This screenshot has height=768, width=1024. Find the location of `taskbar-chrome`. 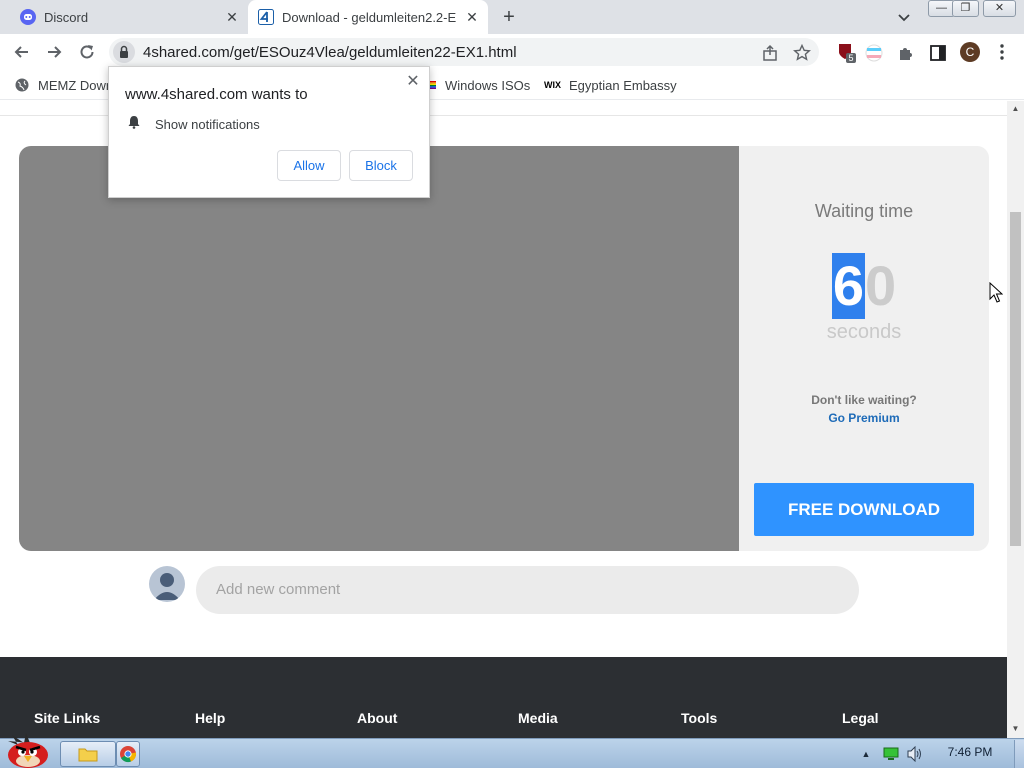

taskbar-chrome is located at coordinates (128, 754).